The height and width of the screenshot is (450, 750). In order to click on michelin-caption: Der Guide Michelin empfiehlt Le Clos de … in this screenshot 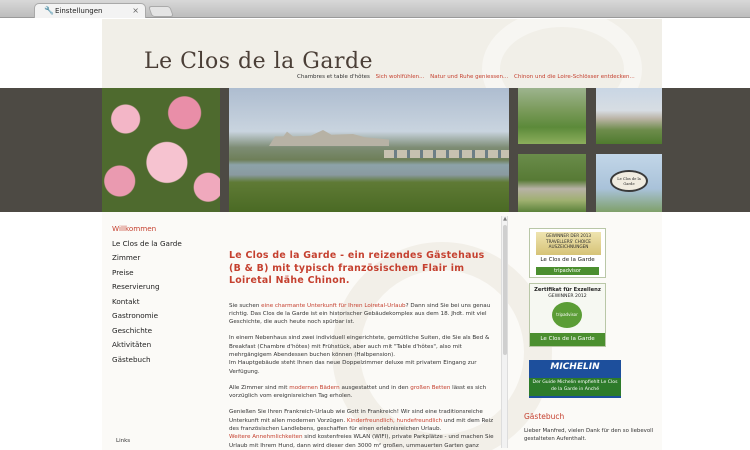, I will do `click(575, 387)`.